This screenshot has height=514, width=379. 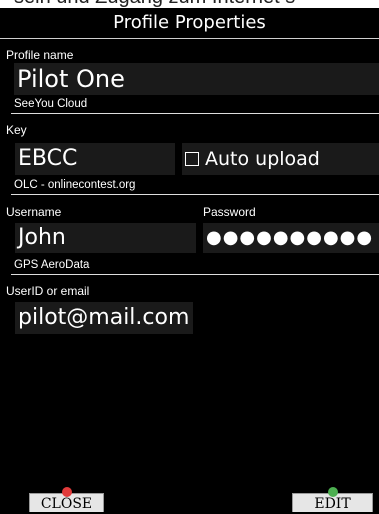 What do you see at coordinates (189, 23) in the screenshot?
I see `window-title: Profile Properties` at bounding box center [189, 23].